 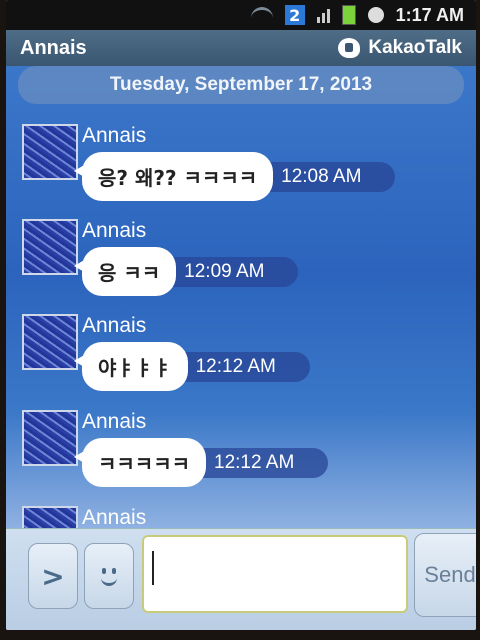 I want to click on brand: KakaoTalk, so click(x=400, y=48).